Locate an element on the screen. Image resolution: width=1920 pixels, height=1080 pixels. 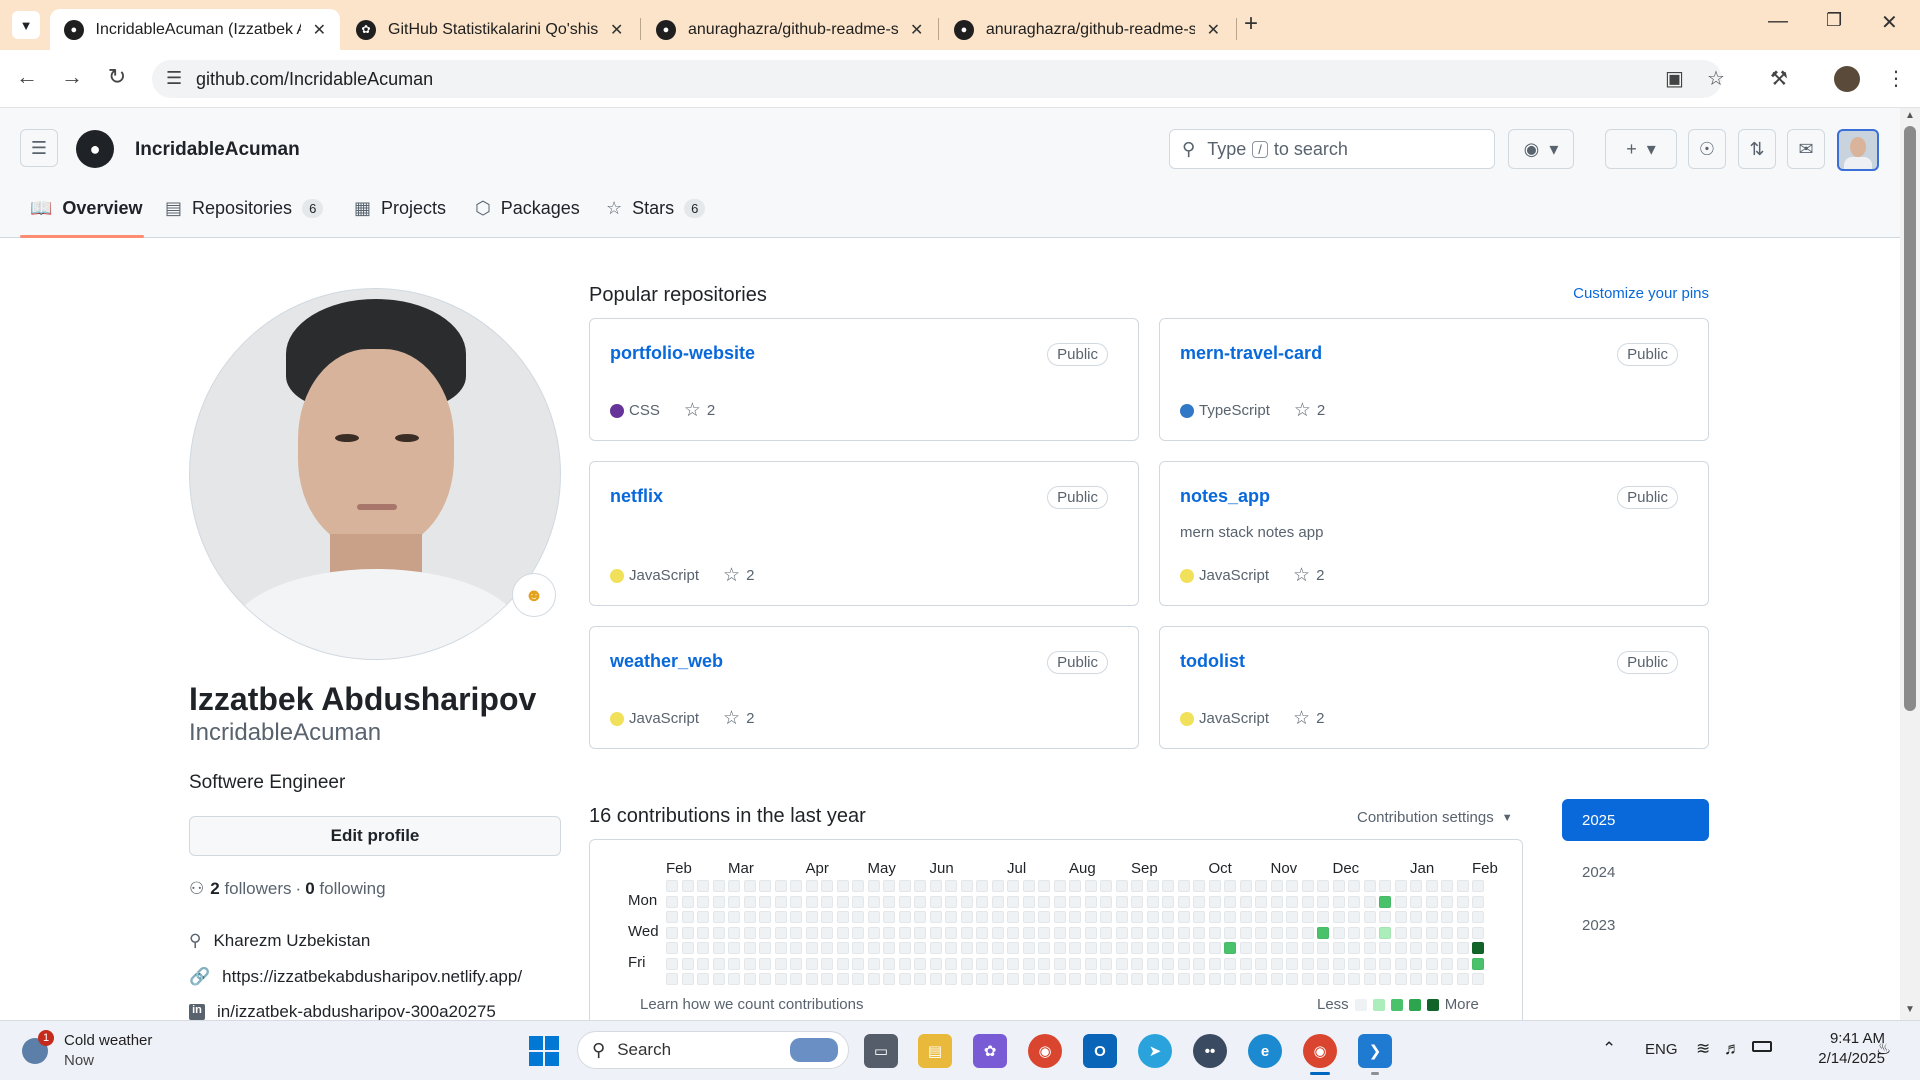
star-icon: ☆ is located at coordinates (692, 410).